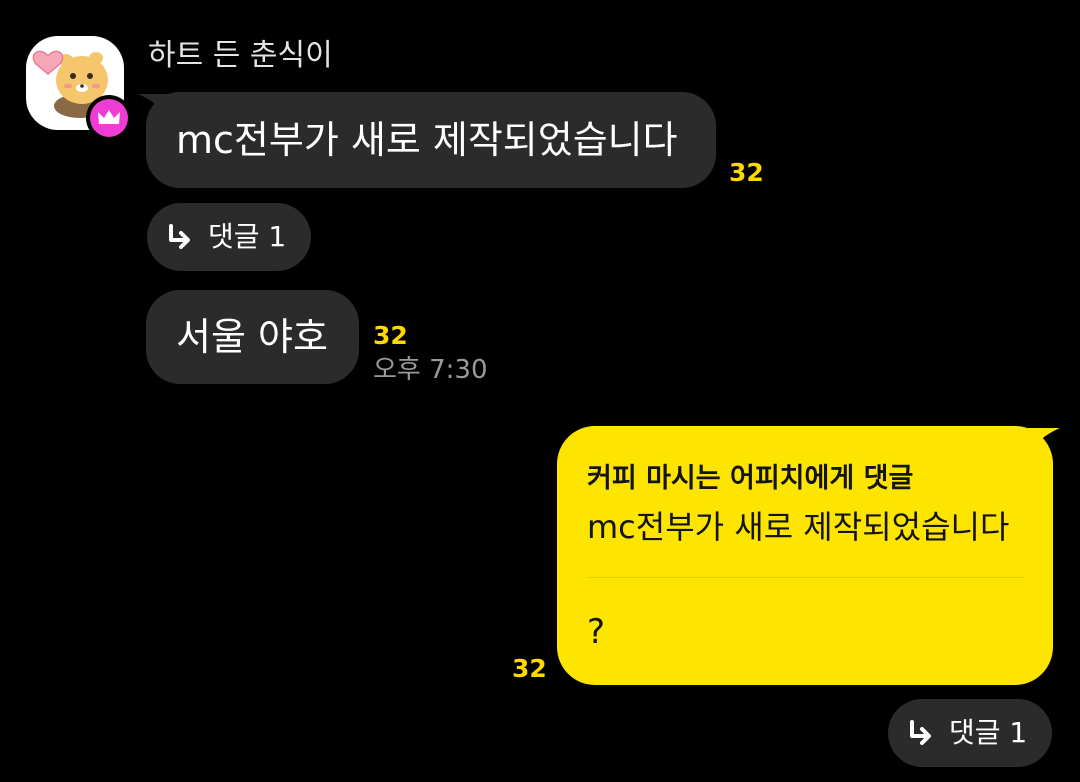  What do you see at coordinates (427, 140) in the screenshot?
I see `message-text: mc전부가 새로 제작되었습니다` at bounding box center [427, 140].